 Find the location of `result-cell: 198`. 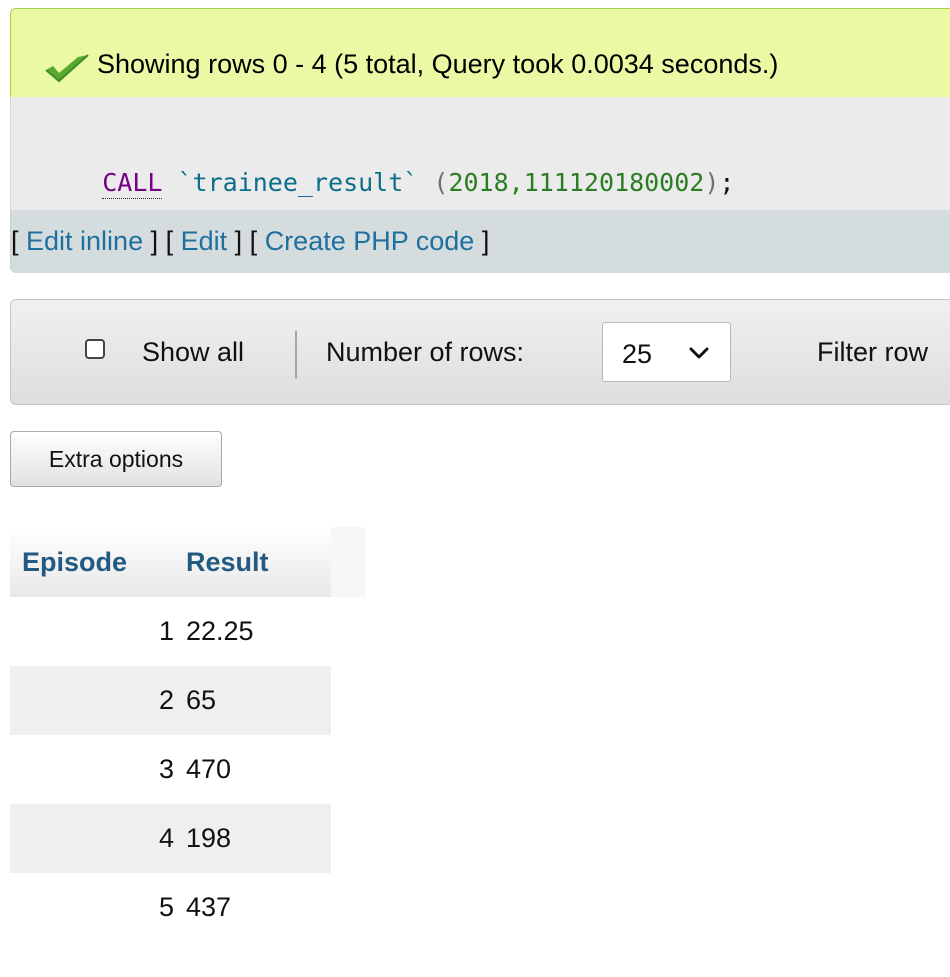

result-cell: 198 is located at coordinates (257, 838).